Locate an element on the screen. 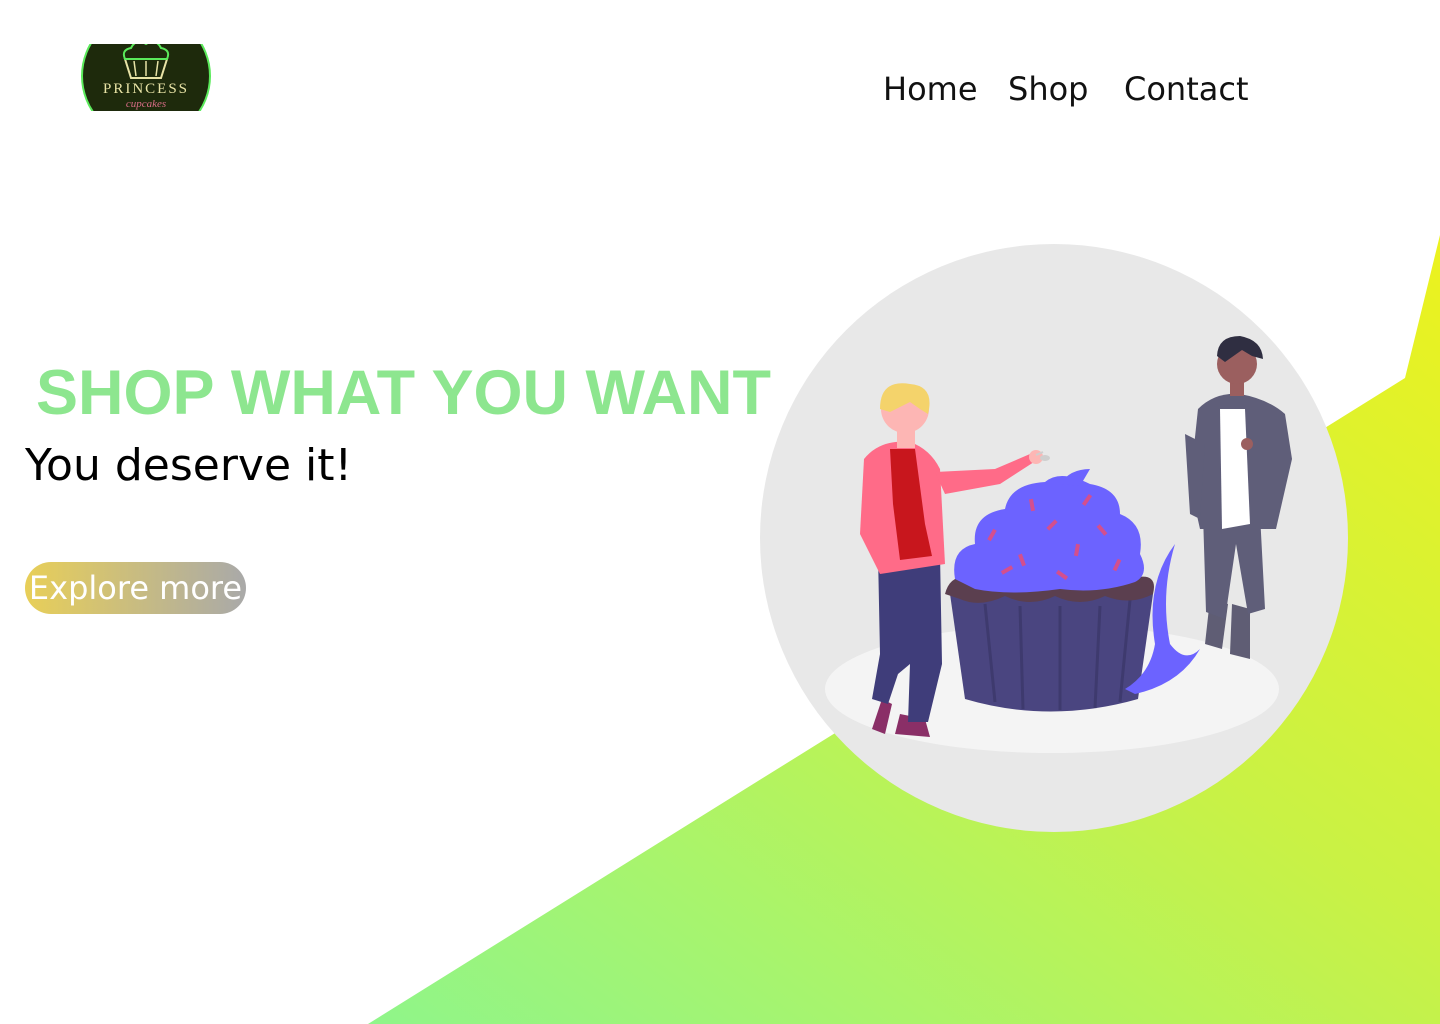 Image resolution: width=1440 pixels, height=1024 pixels. nav-shop-link: Shop is located at coordinates (1048, 89).